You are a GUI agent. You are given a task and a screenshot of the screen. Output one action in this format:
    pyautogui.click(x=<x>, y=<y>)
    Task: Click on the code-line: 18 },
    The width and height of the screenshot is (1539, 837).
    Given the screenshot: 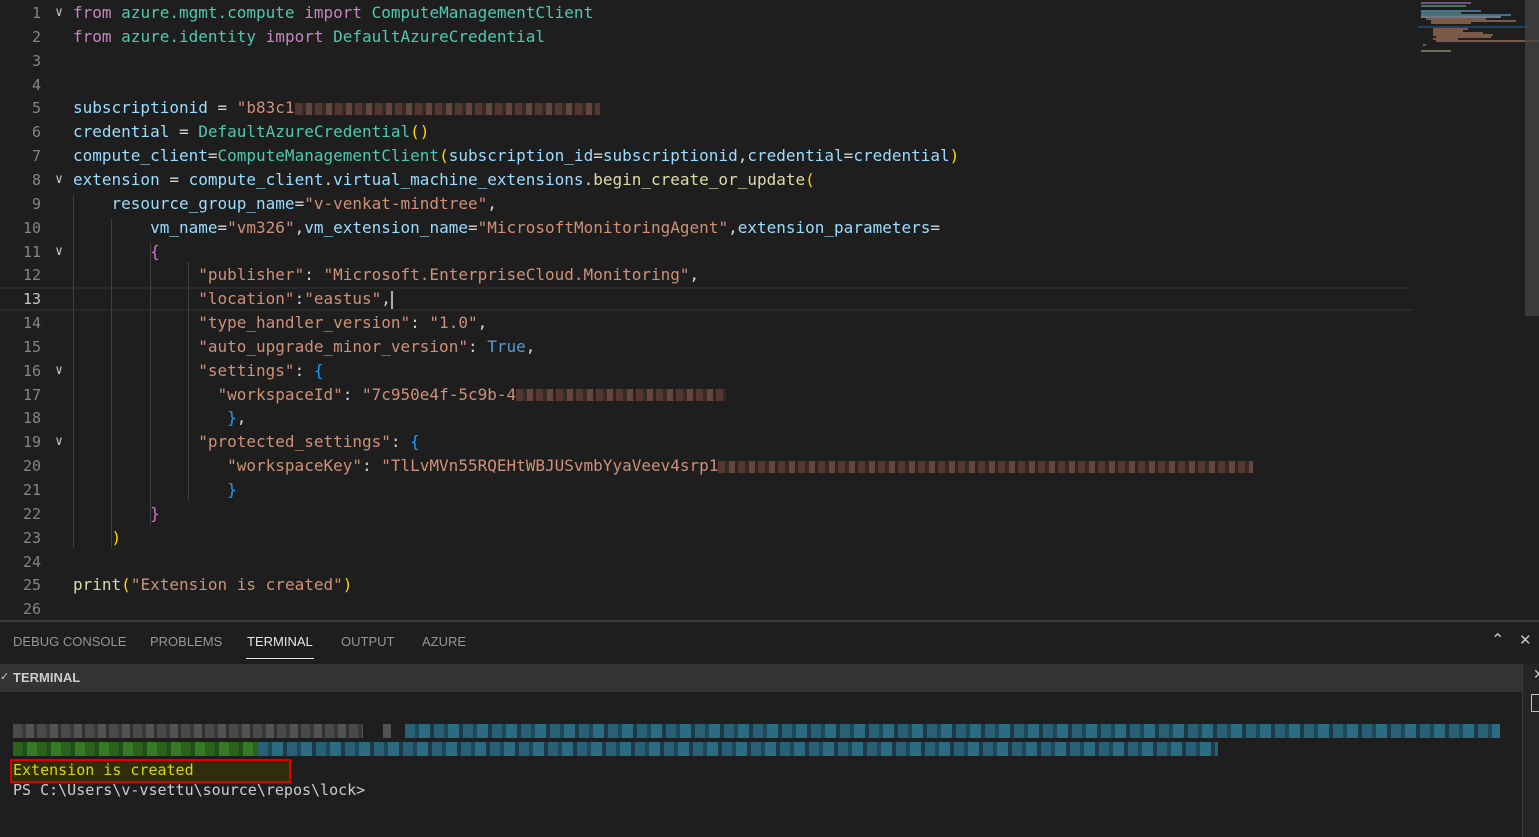 What is the action you would take?
    pyautogui.click(x=706, y=418)
    